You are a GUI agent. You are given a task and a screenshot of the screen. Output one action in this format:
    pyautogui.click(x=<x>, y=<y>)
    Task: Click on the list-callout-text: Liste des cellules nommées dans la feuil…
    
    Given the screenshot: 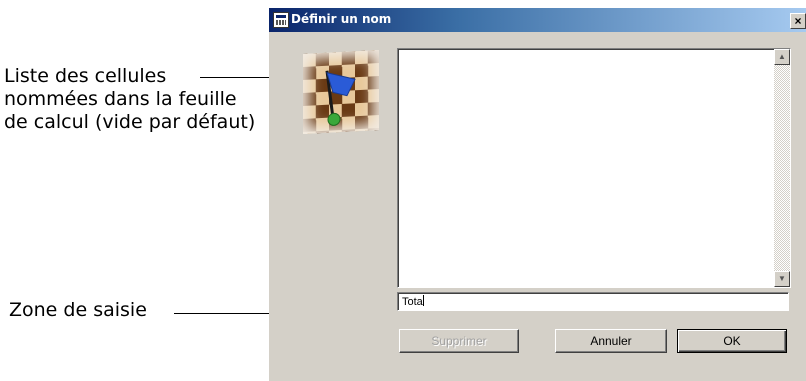 What is the action you would take?
    pyautogui.click(x=130, y=99)
    